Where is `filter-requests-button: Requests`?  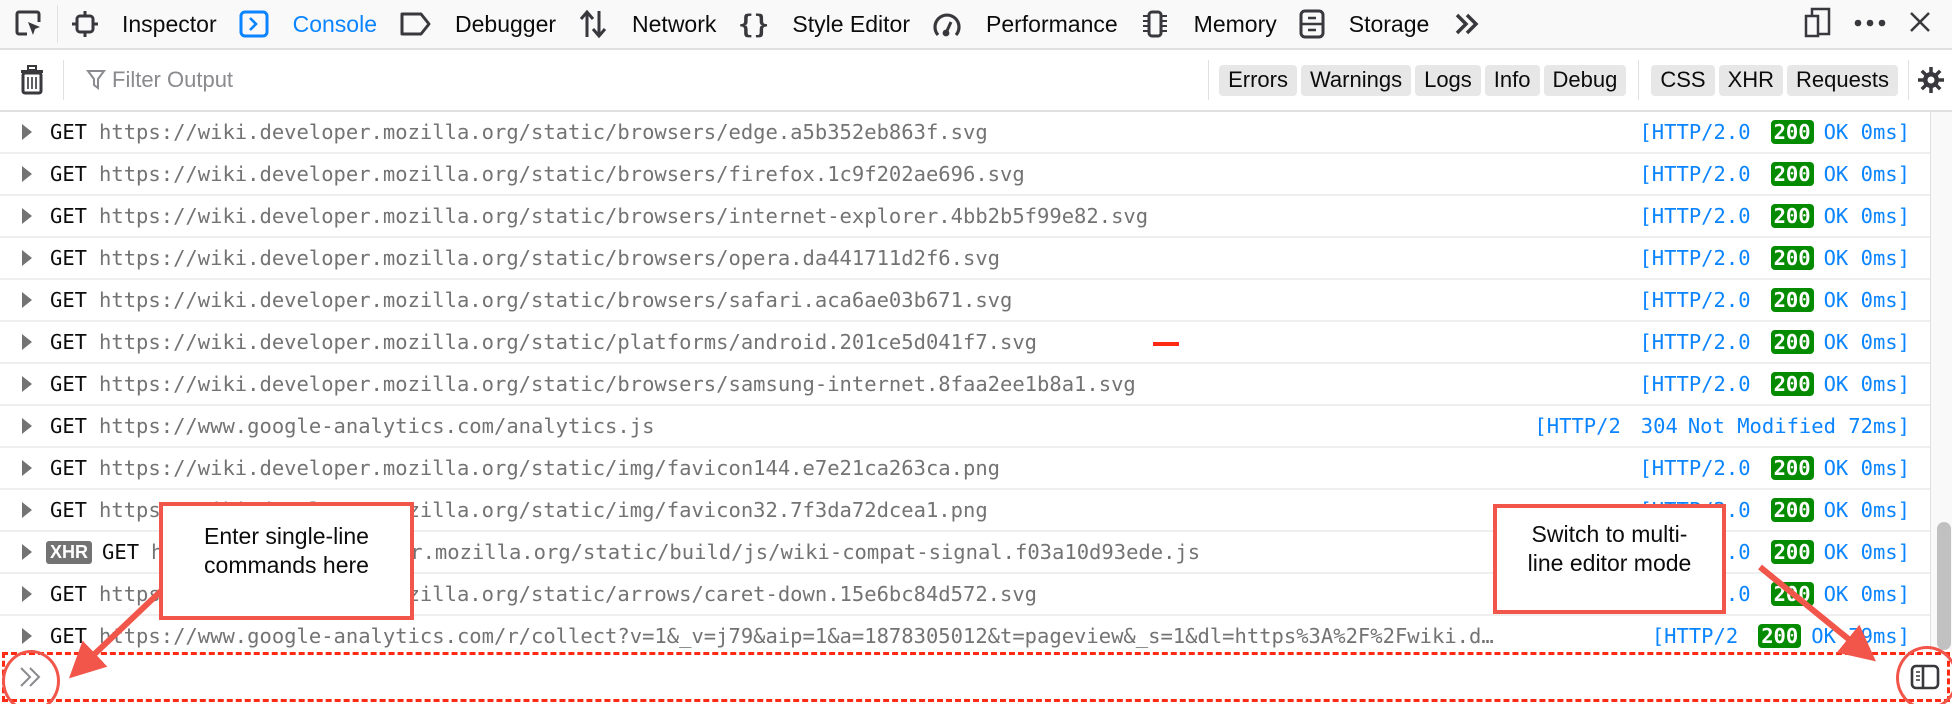
filter-requests-button: Requests is located at coordinates (1842, 80).